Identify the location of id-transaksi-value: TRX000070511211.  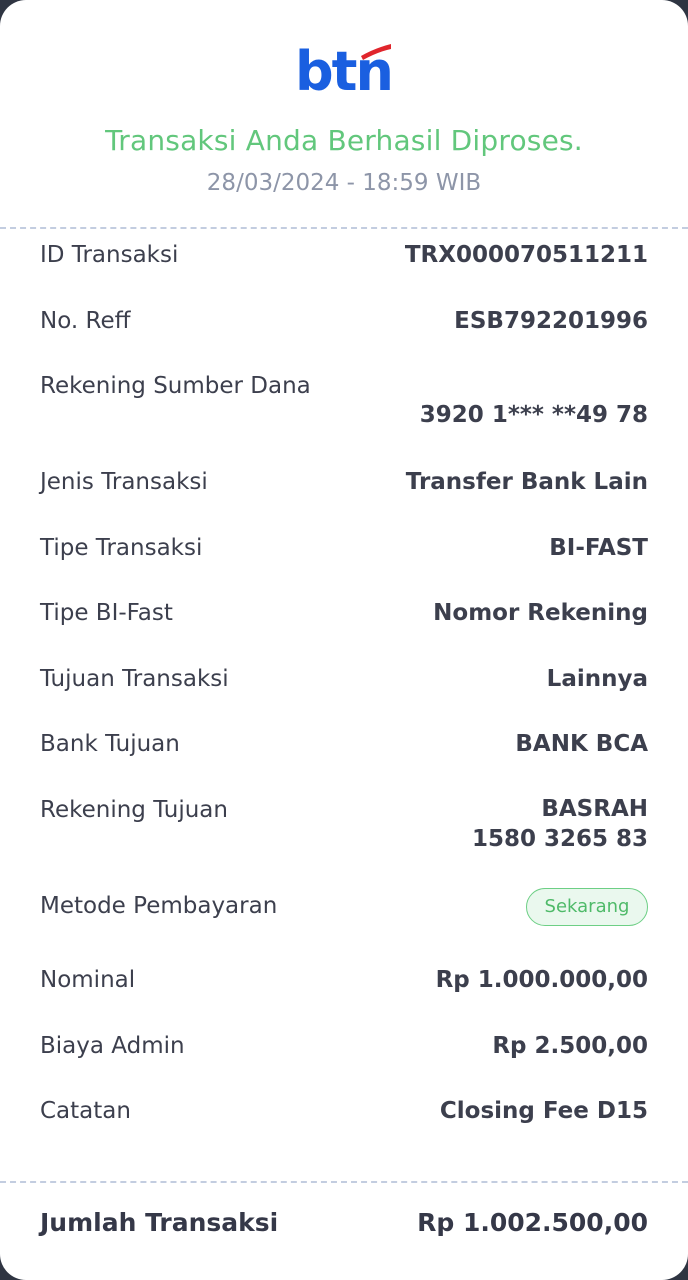
(526, 255).